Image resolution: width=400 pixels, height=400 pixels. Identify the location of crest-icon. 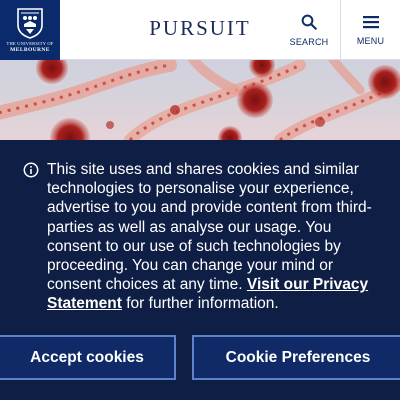
(30, 23).